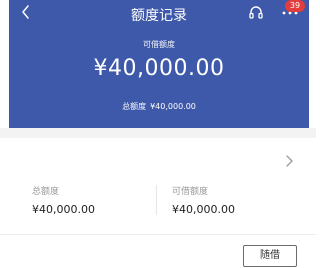 This screenshot has width=320, height=268. I want to click on total-limit-line: 总额度 ¥40,000.00, so click(159, 106).